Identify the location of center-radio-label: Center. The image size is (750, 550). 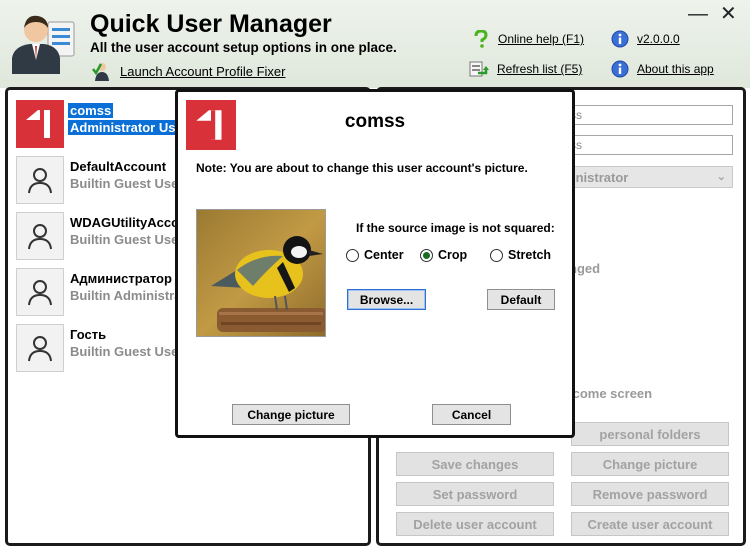
(384, 255).